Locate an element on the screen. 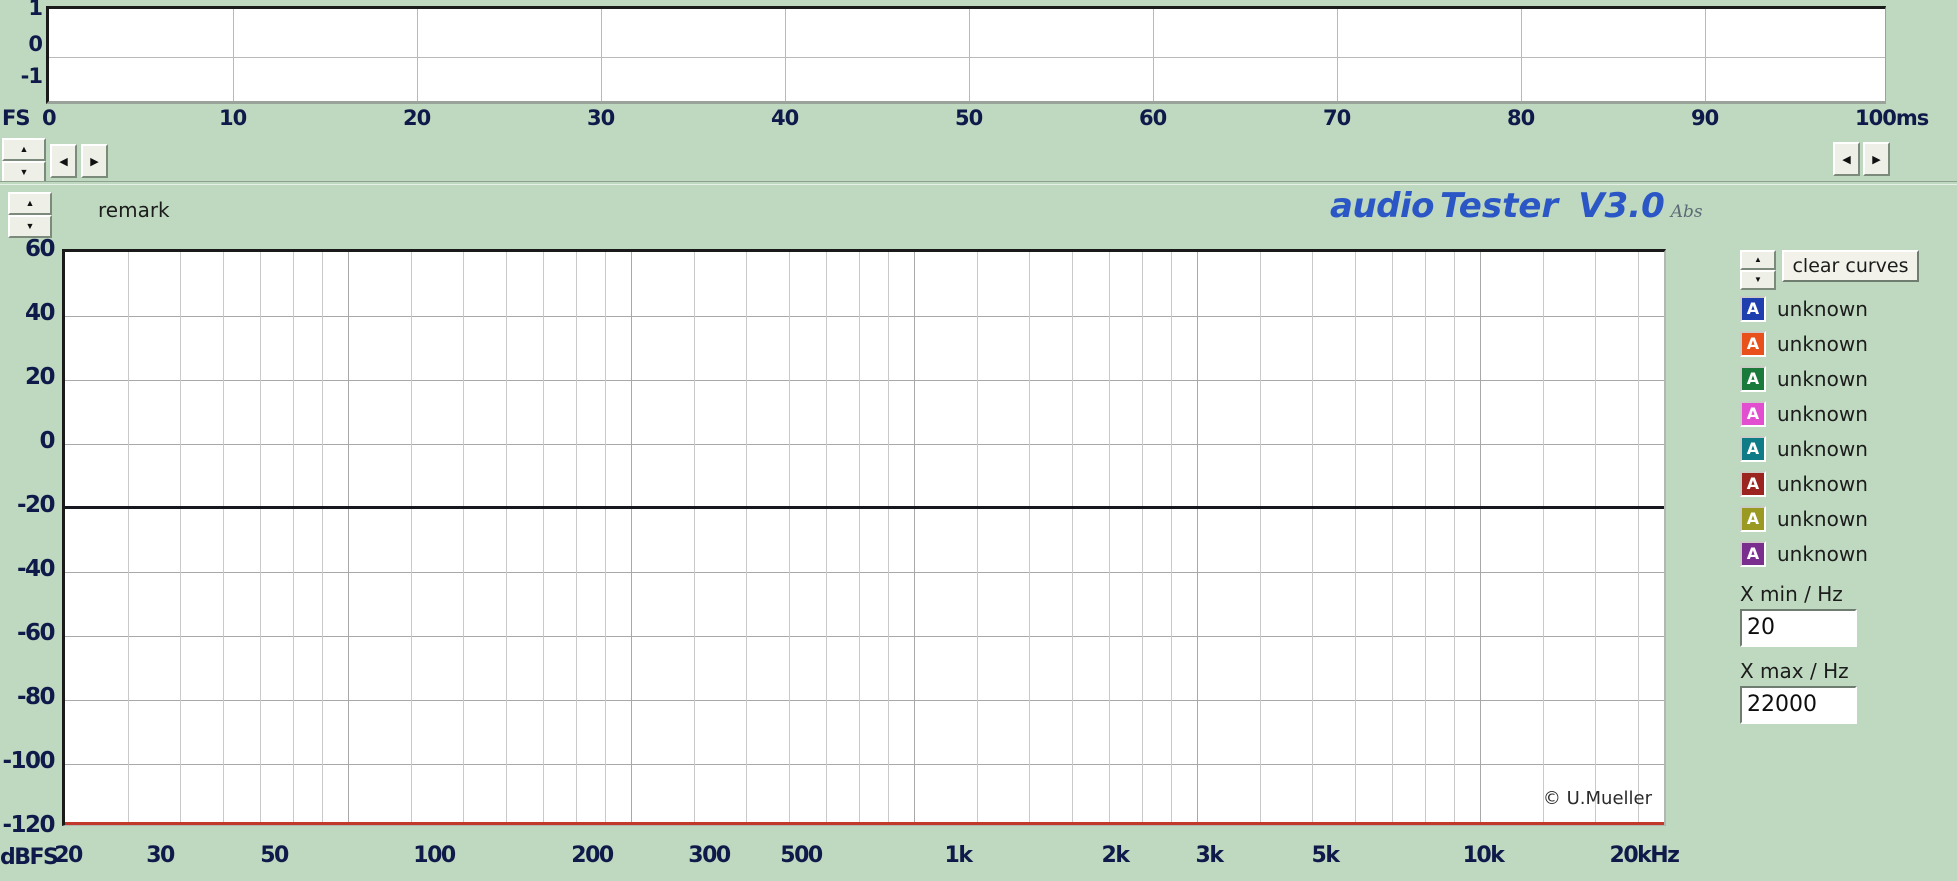  spectrum-y-tick: 0 is located at coordinates (47, 441).